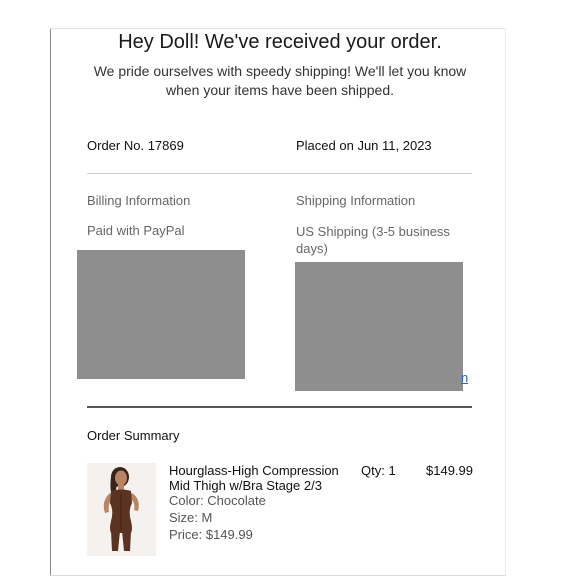  I want to click on section-divider, so click(279, 173).